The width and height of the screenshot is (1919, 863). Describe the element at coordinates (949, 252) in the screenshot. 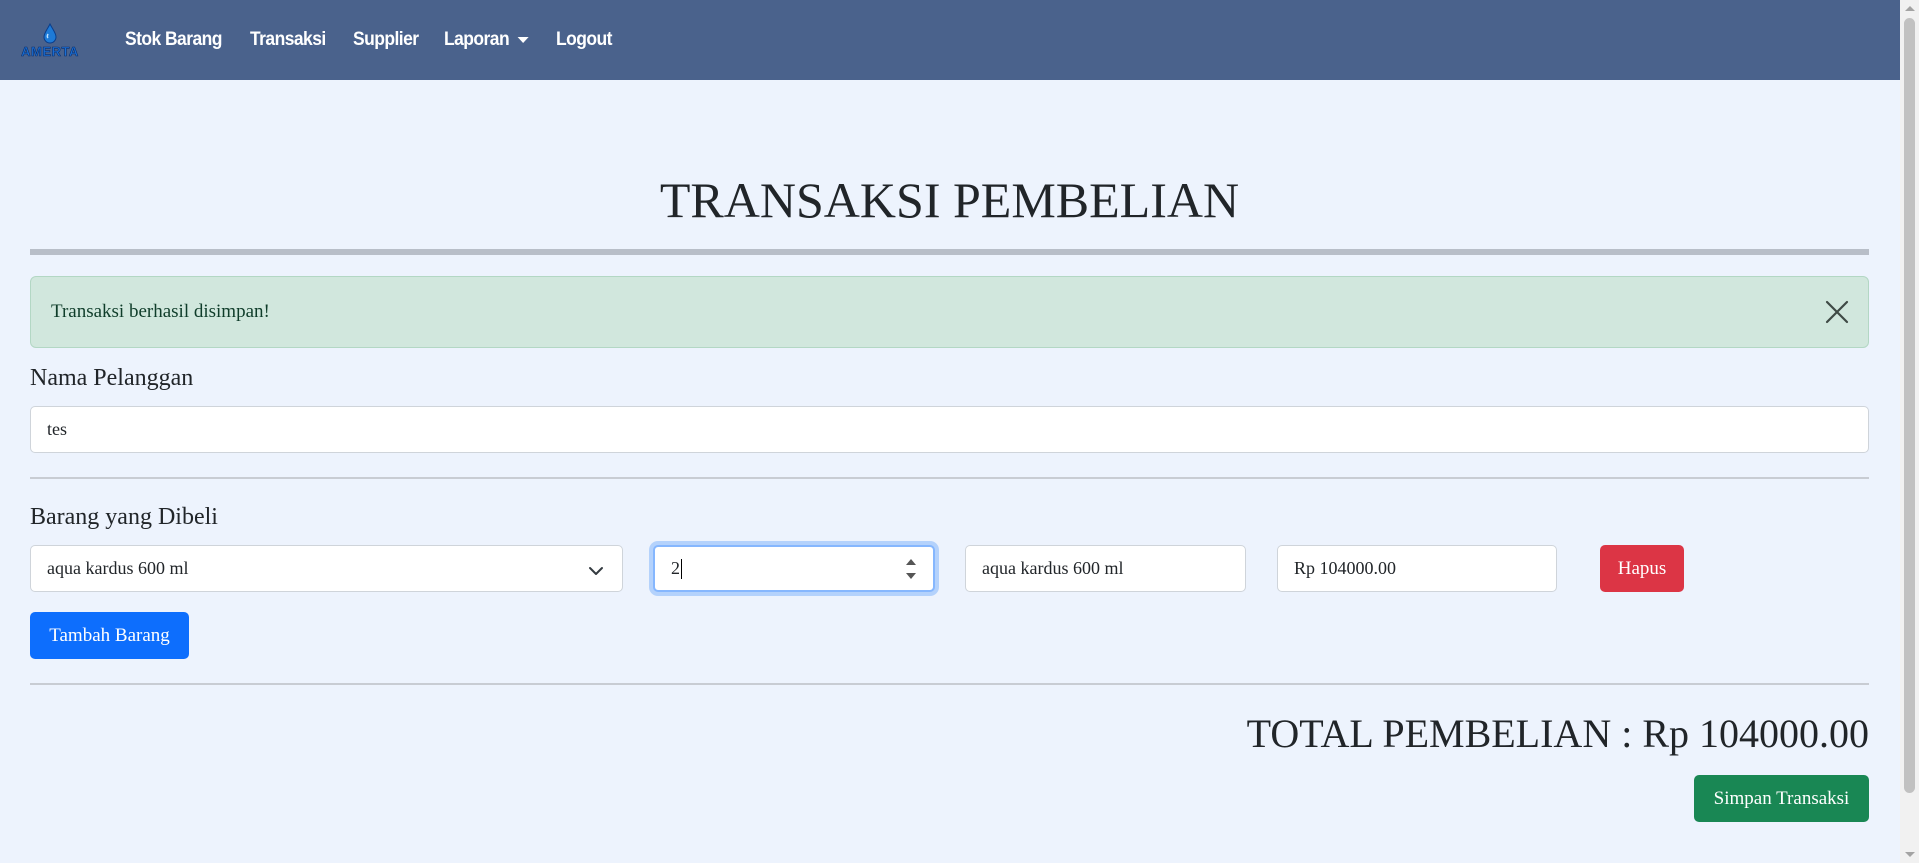

I see `title-divider` at that location.